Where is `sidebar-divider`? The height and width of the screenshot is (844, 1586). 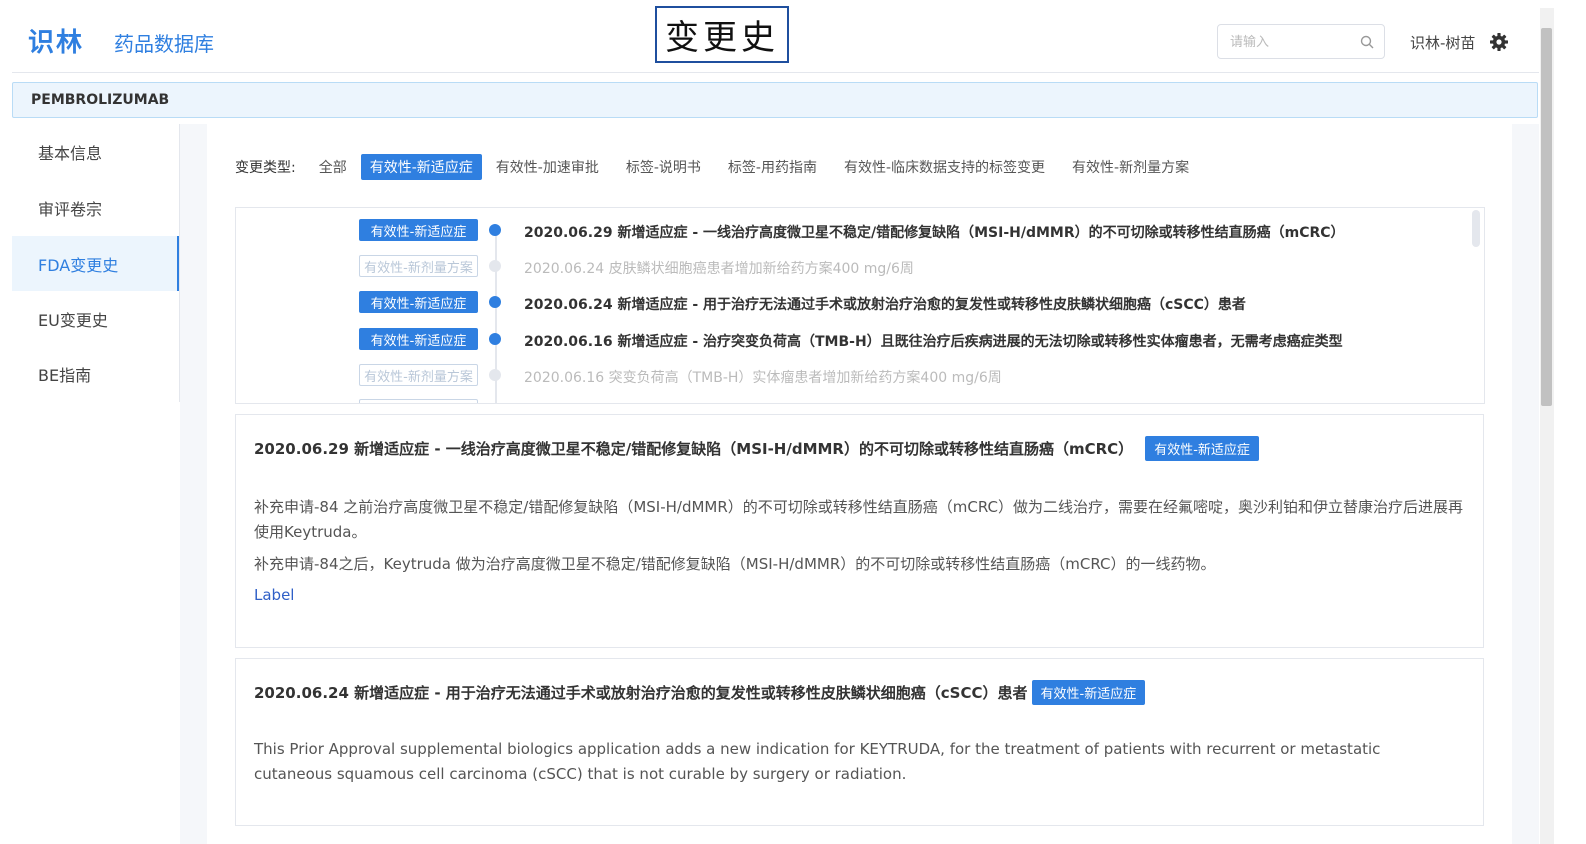 sidebar-divider is located at coordinates (179, 263).